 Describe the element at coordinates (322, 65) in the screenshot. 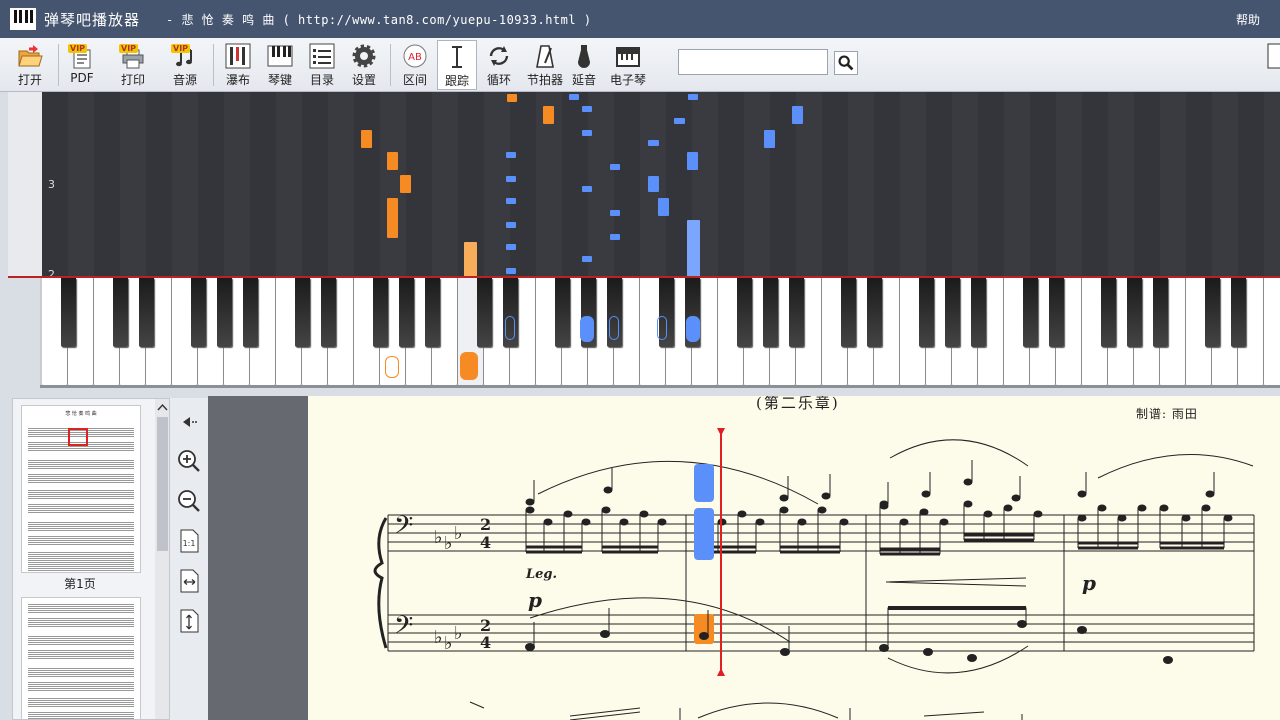

I see `contents-button: 目录` at that location.